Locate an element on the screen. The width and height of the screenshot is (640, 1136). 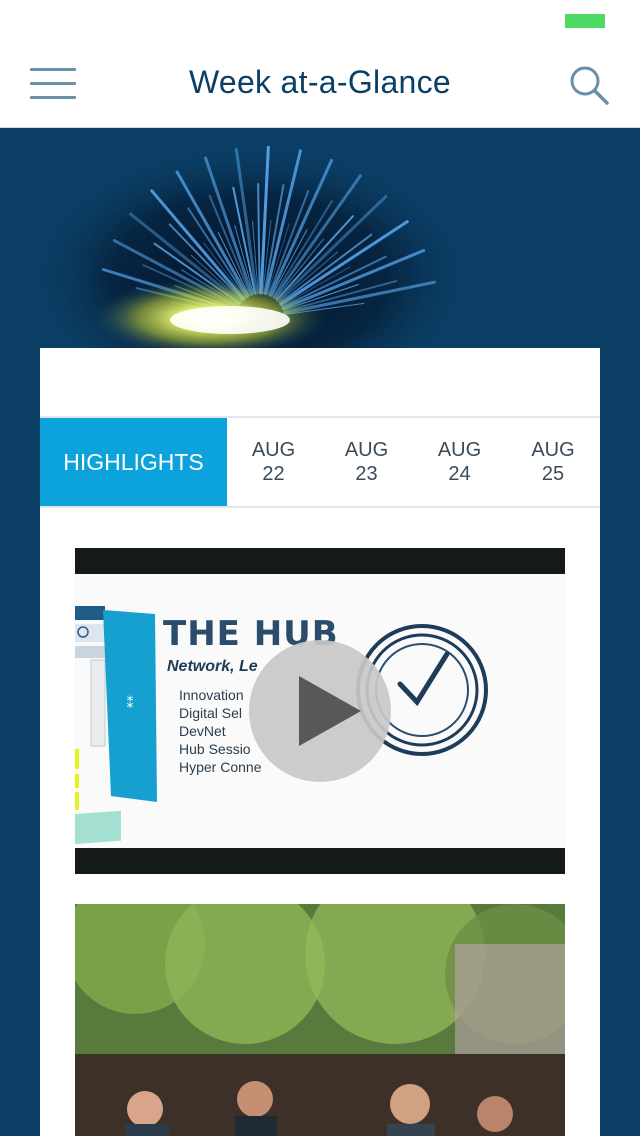
tab-day: 24 is located at coordinates (459, 474).